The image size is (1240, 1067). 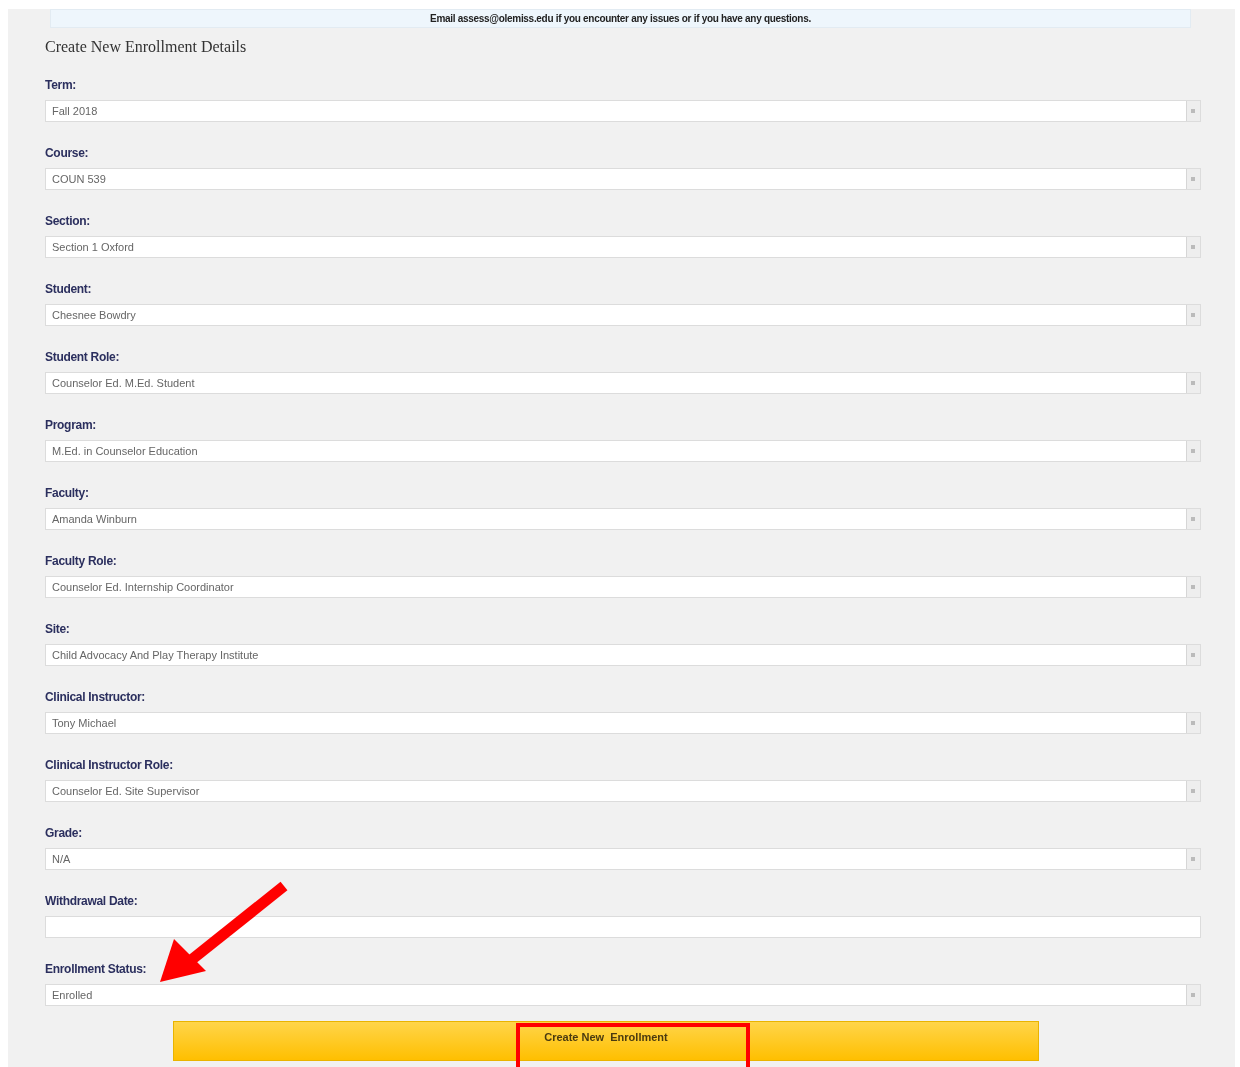 I want to click on select-field: N/A, so click(x=623, y=859).